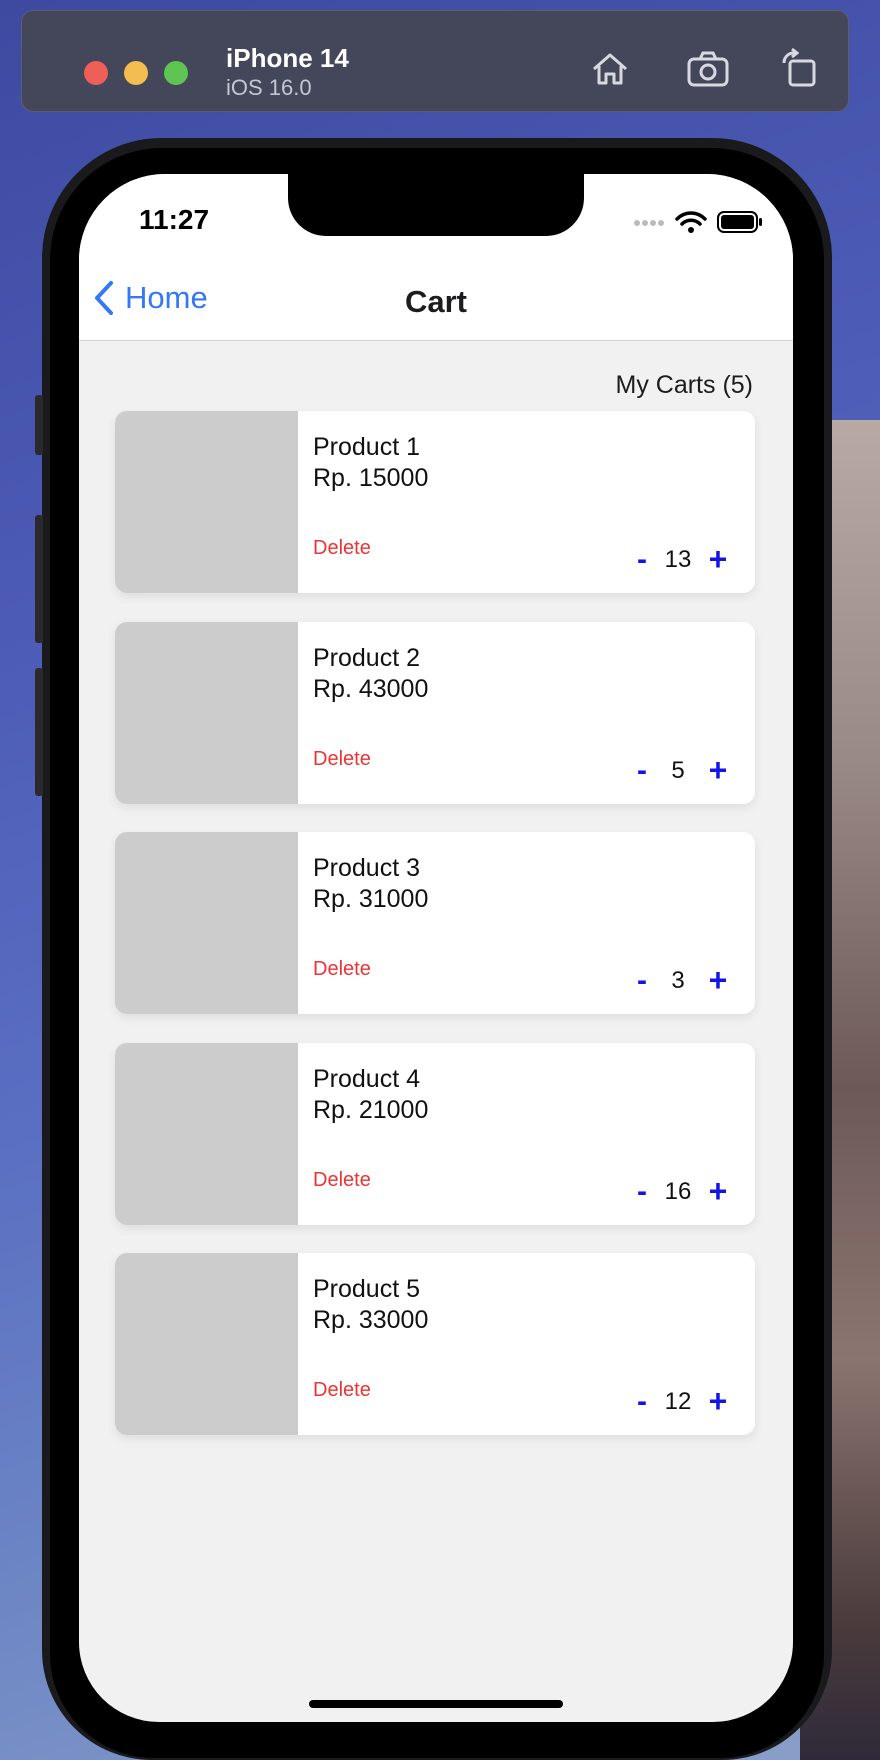  Describe the element at coordinates (678, 1401) in the screenshot. I see `quantity-value: 12` at that location.